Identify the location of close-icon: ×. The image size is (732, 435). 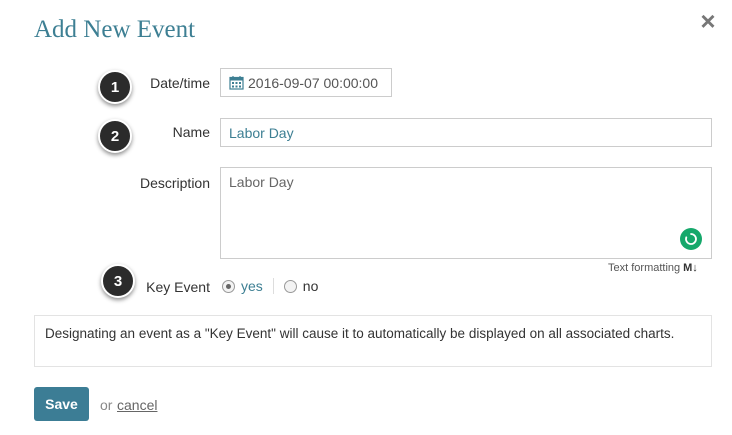
(708, 21).